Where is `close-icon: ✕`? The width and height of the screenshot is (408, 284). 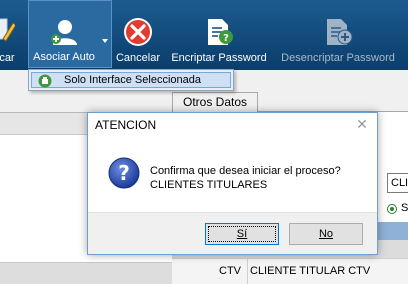 close-icon: ✕ is located at coordinates (362, 124).